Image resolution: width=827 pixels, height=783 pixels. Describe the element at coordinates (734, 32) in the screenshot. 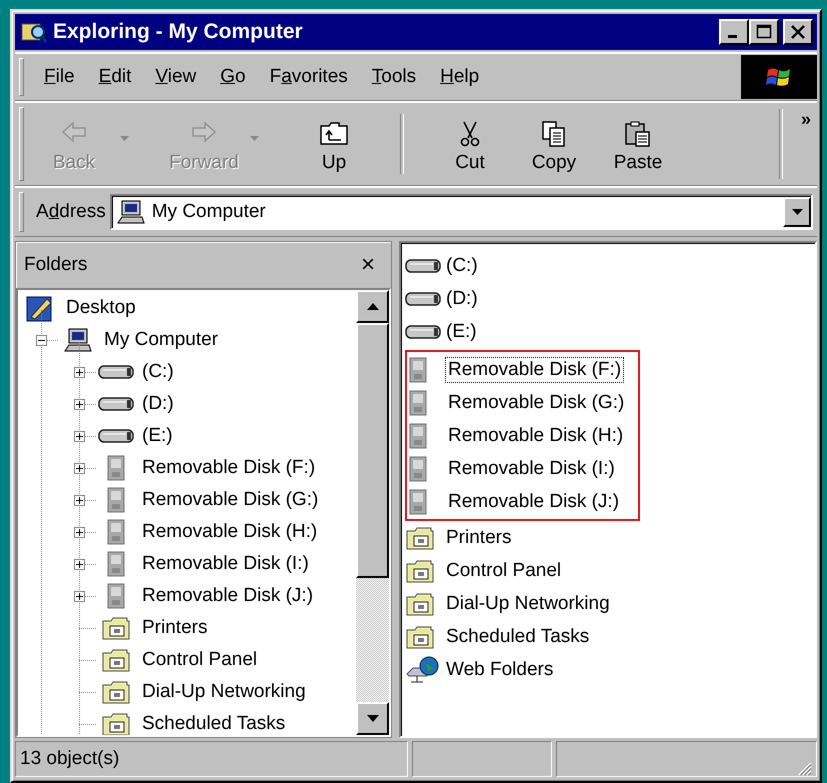

I see `minimize-button` at that location.